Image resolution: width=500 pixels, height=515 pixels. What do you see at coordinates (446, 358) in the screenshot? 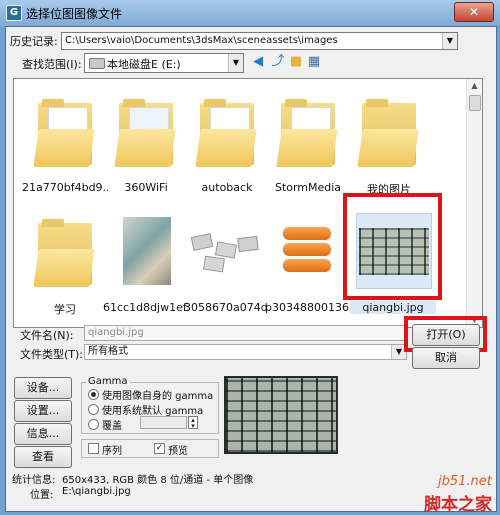
I see `cancel-button: 取消` at bounding box center [446, 358].